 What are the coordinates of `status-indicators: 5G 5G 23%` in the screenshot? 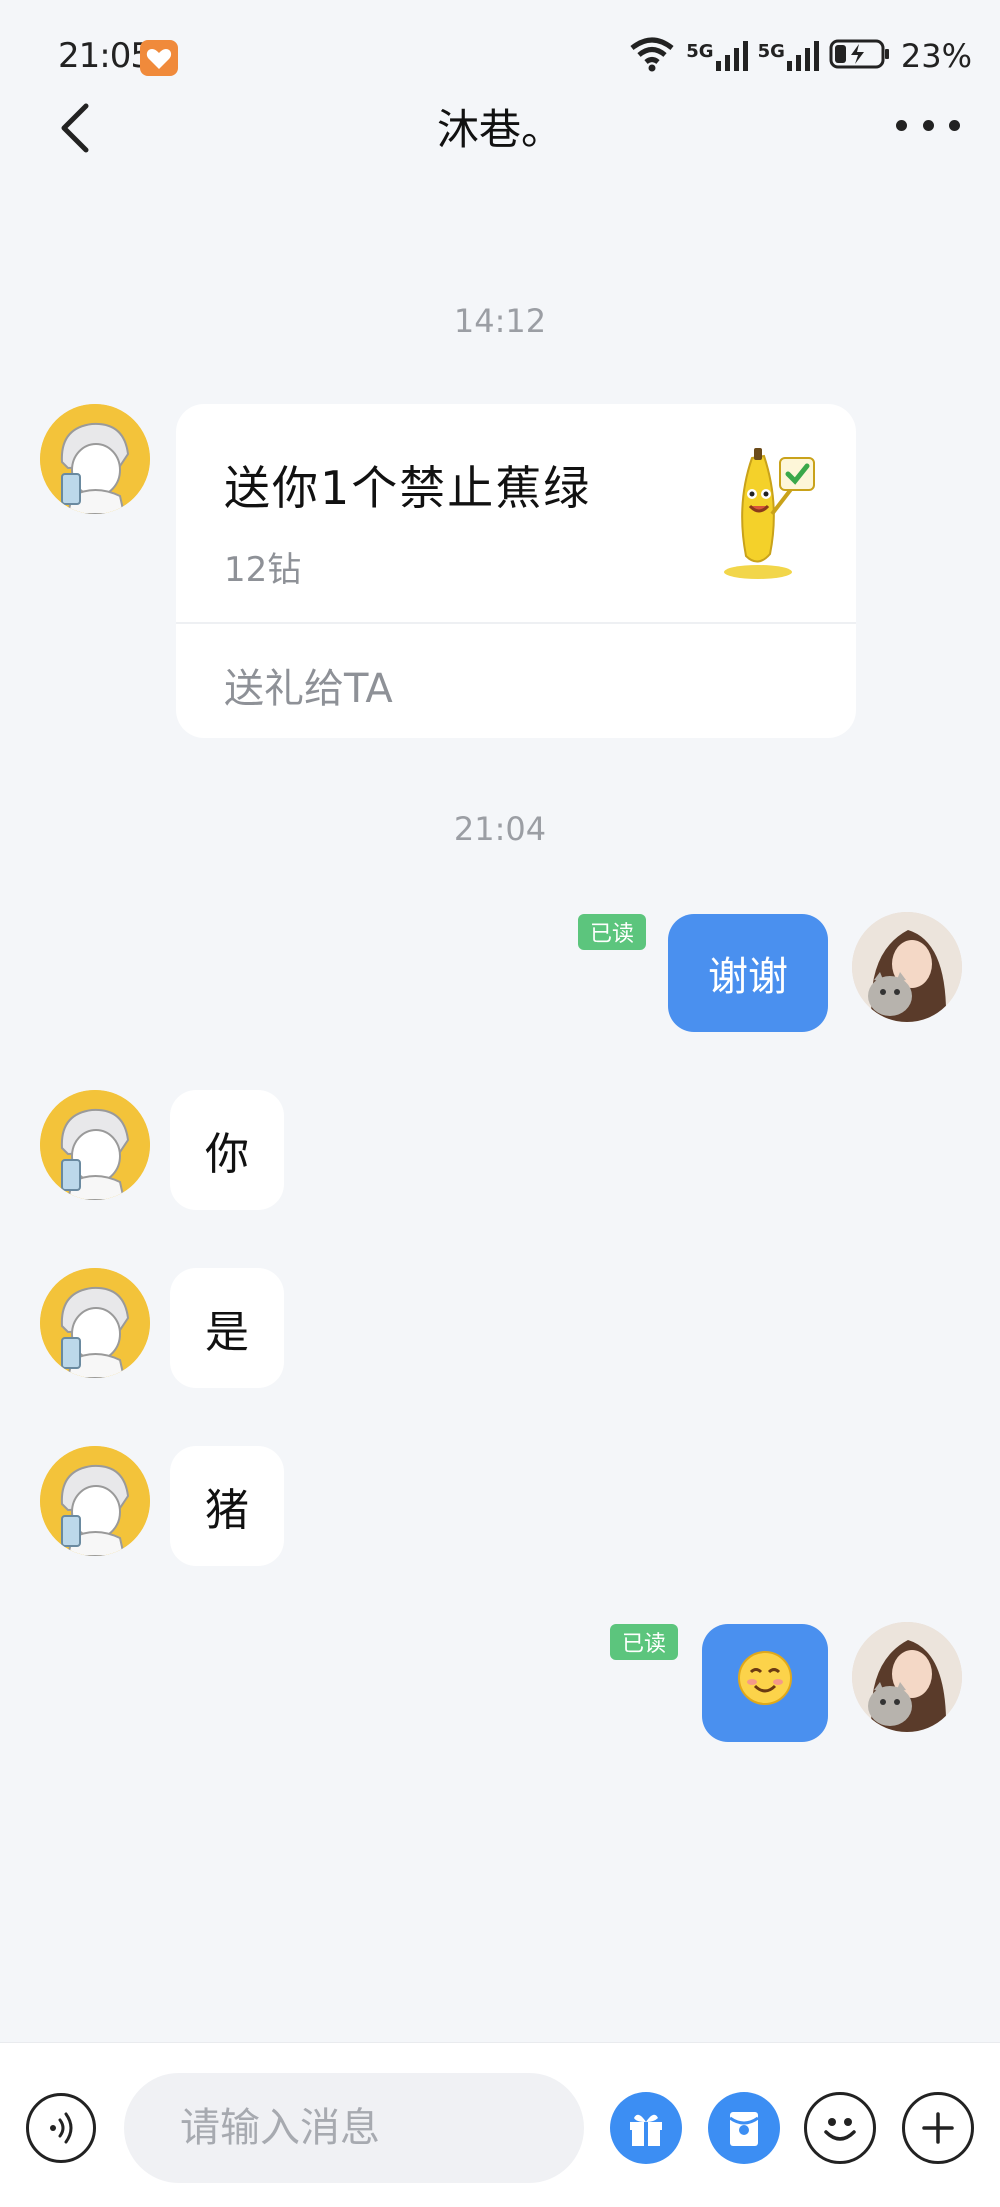 It's located at (800, 56).